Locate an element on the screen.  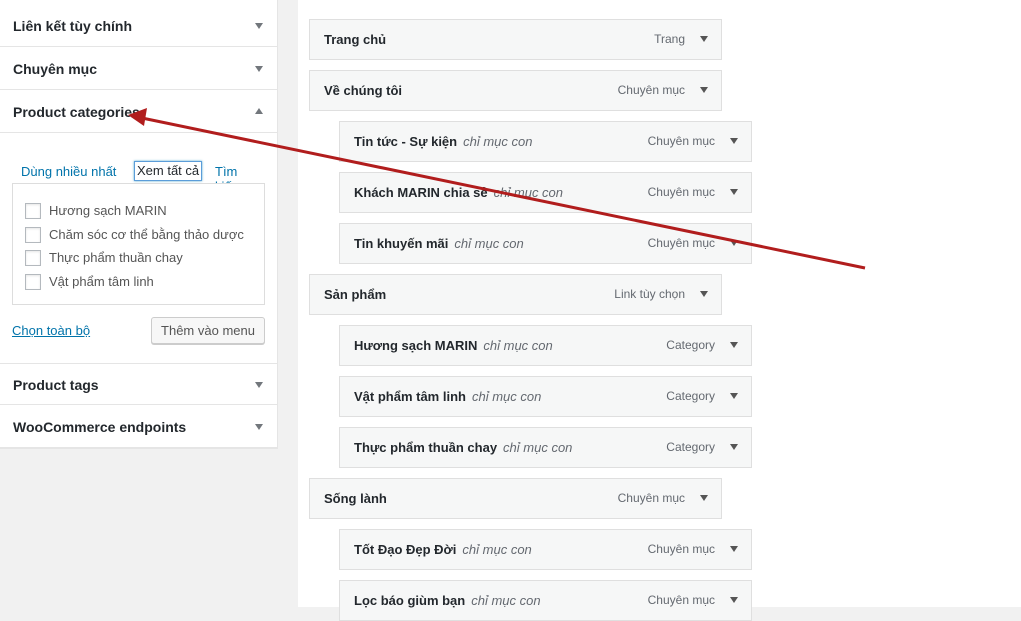
menu-item-title: Tin tức - Sự kiện chỉ mục con is located at coordinates (443, 141).